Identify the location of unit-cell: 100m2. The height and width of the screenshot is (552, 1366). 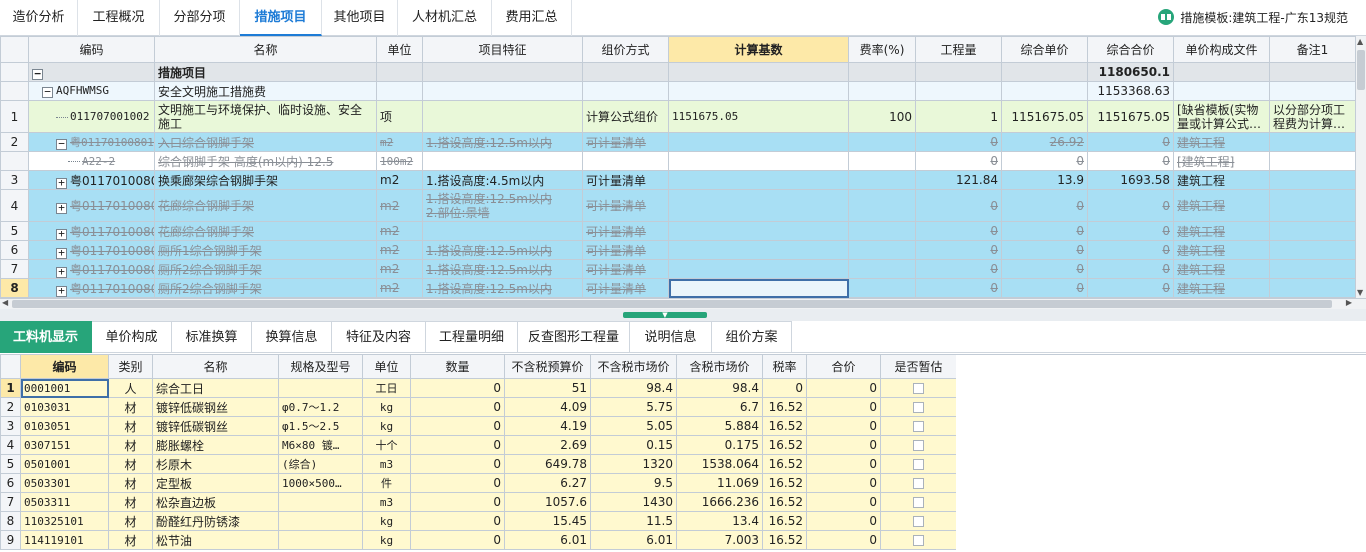
(399, 161).